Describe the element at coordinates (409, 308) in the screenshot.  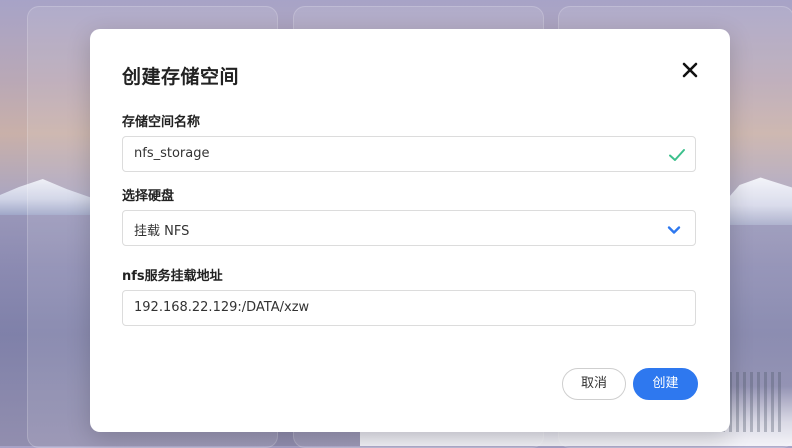
I see `nfs-address-input: 192.168.22.129:/DATA/xzw` at that location.